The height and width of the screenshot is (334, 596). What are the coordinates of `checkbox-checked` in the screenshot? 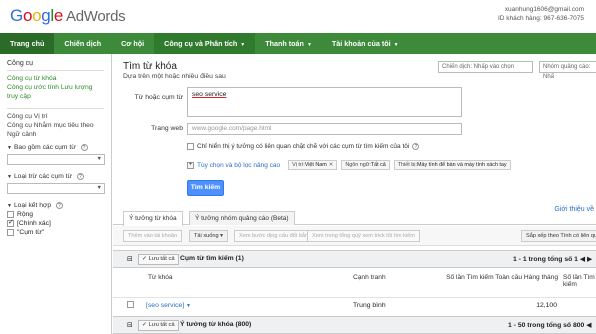 It's located at (10, 222).